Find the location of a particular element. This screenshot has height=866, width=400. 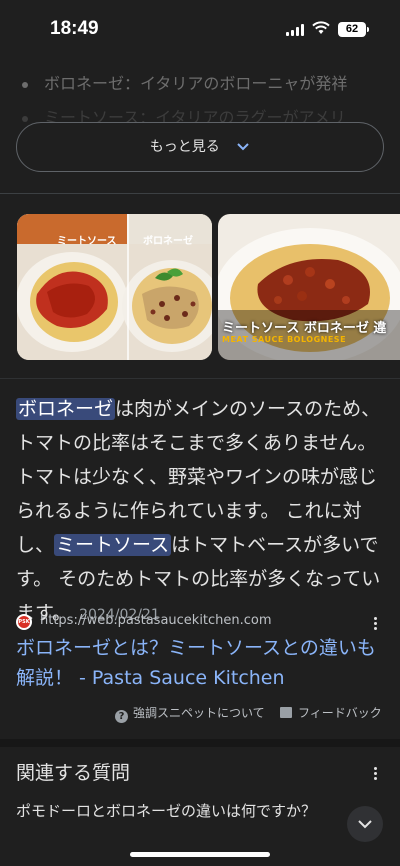

battery-icon: 62 is located at coordinates (352, 29).